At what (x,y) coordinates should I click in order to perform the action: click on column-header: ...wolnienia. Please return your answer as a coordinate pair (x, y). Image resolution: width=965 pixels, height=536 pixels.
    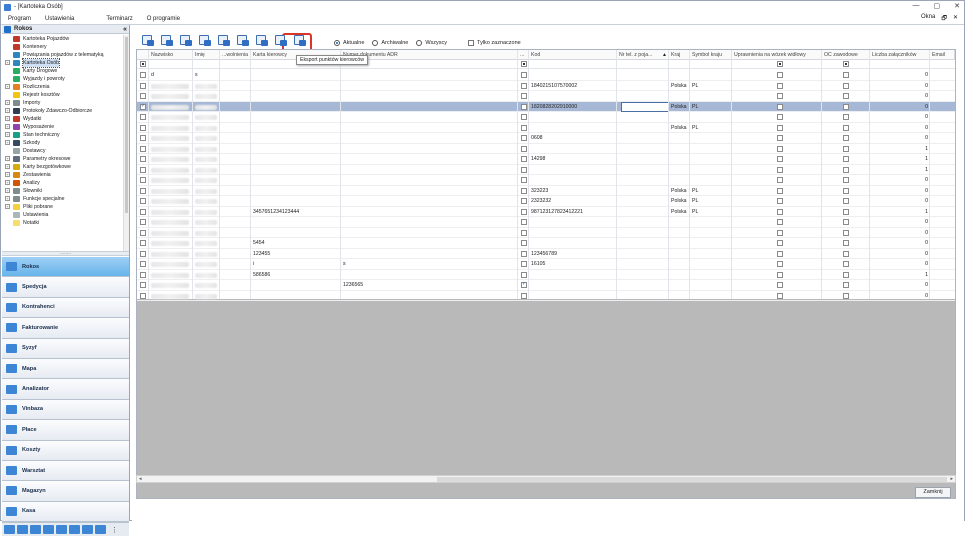
    Looking at the image, I should click on (235, 55).